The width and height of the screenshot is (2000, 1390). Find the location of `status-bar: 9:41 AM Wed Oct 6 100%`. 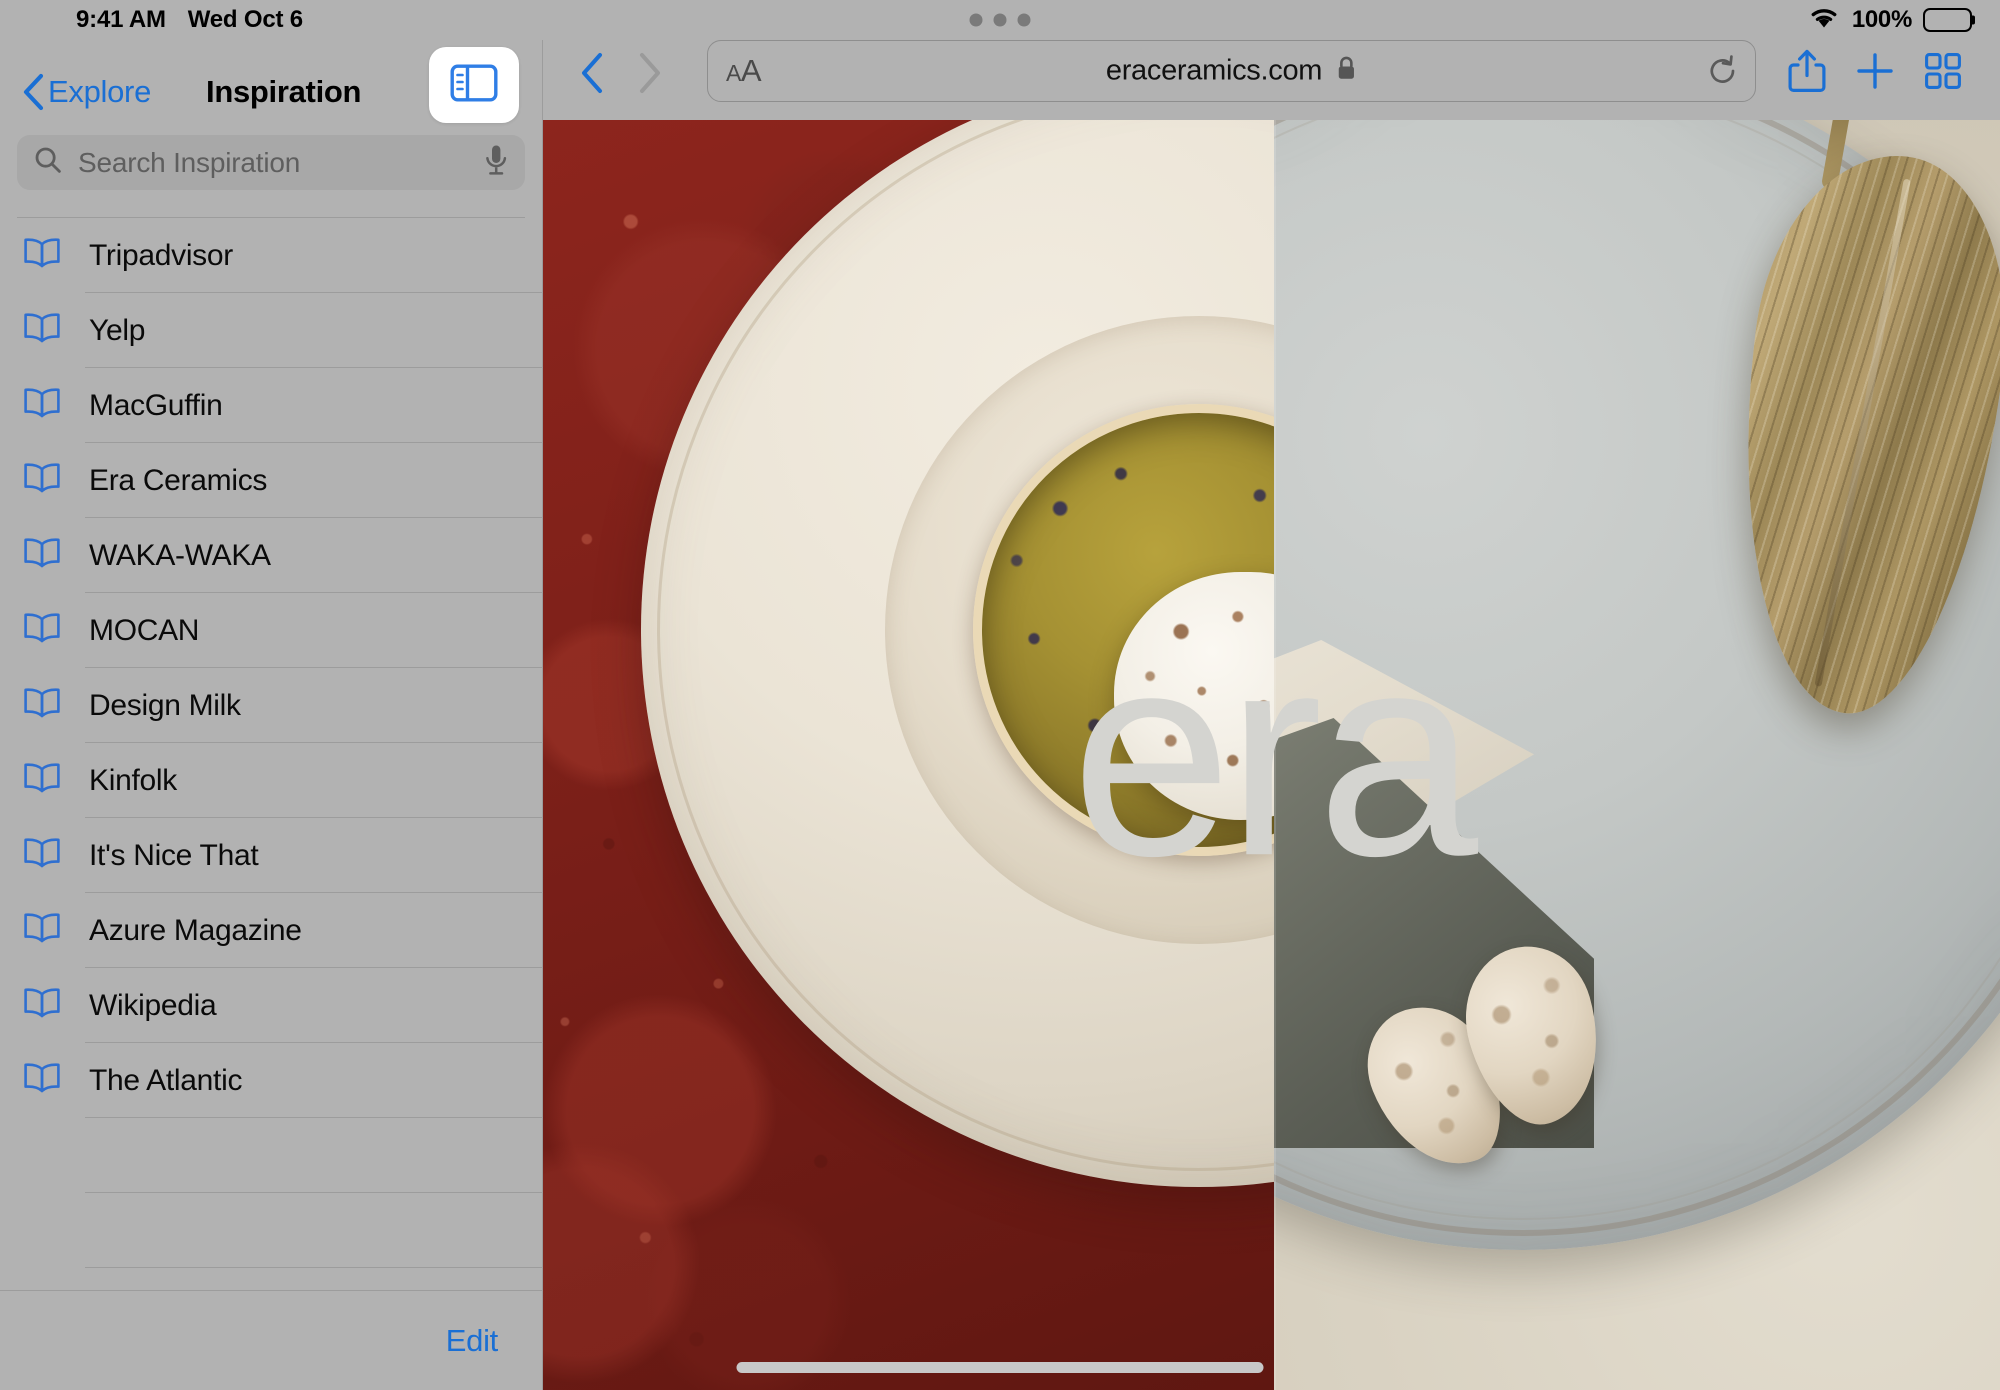

status-bar: 9:41 AM Wed Oct 6 100% is located at coordinates (1000, 20).